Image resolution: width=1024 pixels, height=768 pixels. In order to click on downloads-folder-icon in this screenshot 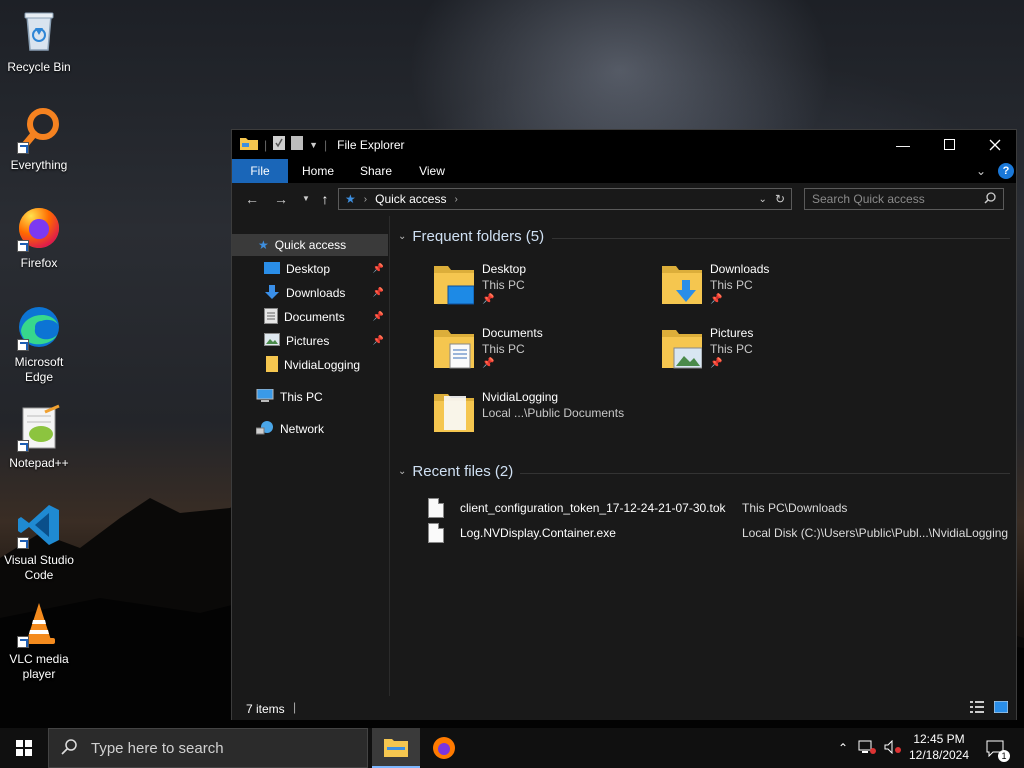, I will do `click(682, 285)`.